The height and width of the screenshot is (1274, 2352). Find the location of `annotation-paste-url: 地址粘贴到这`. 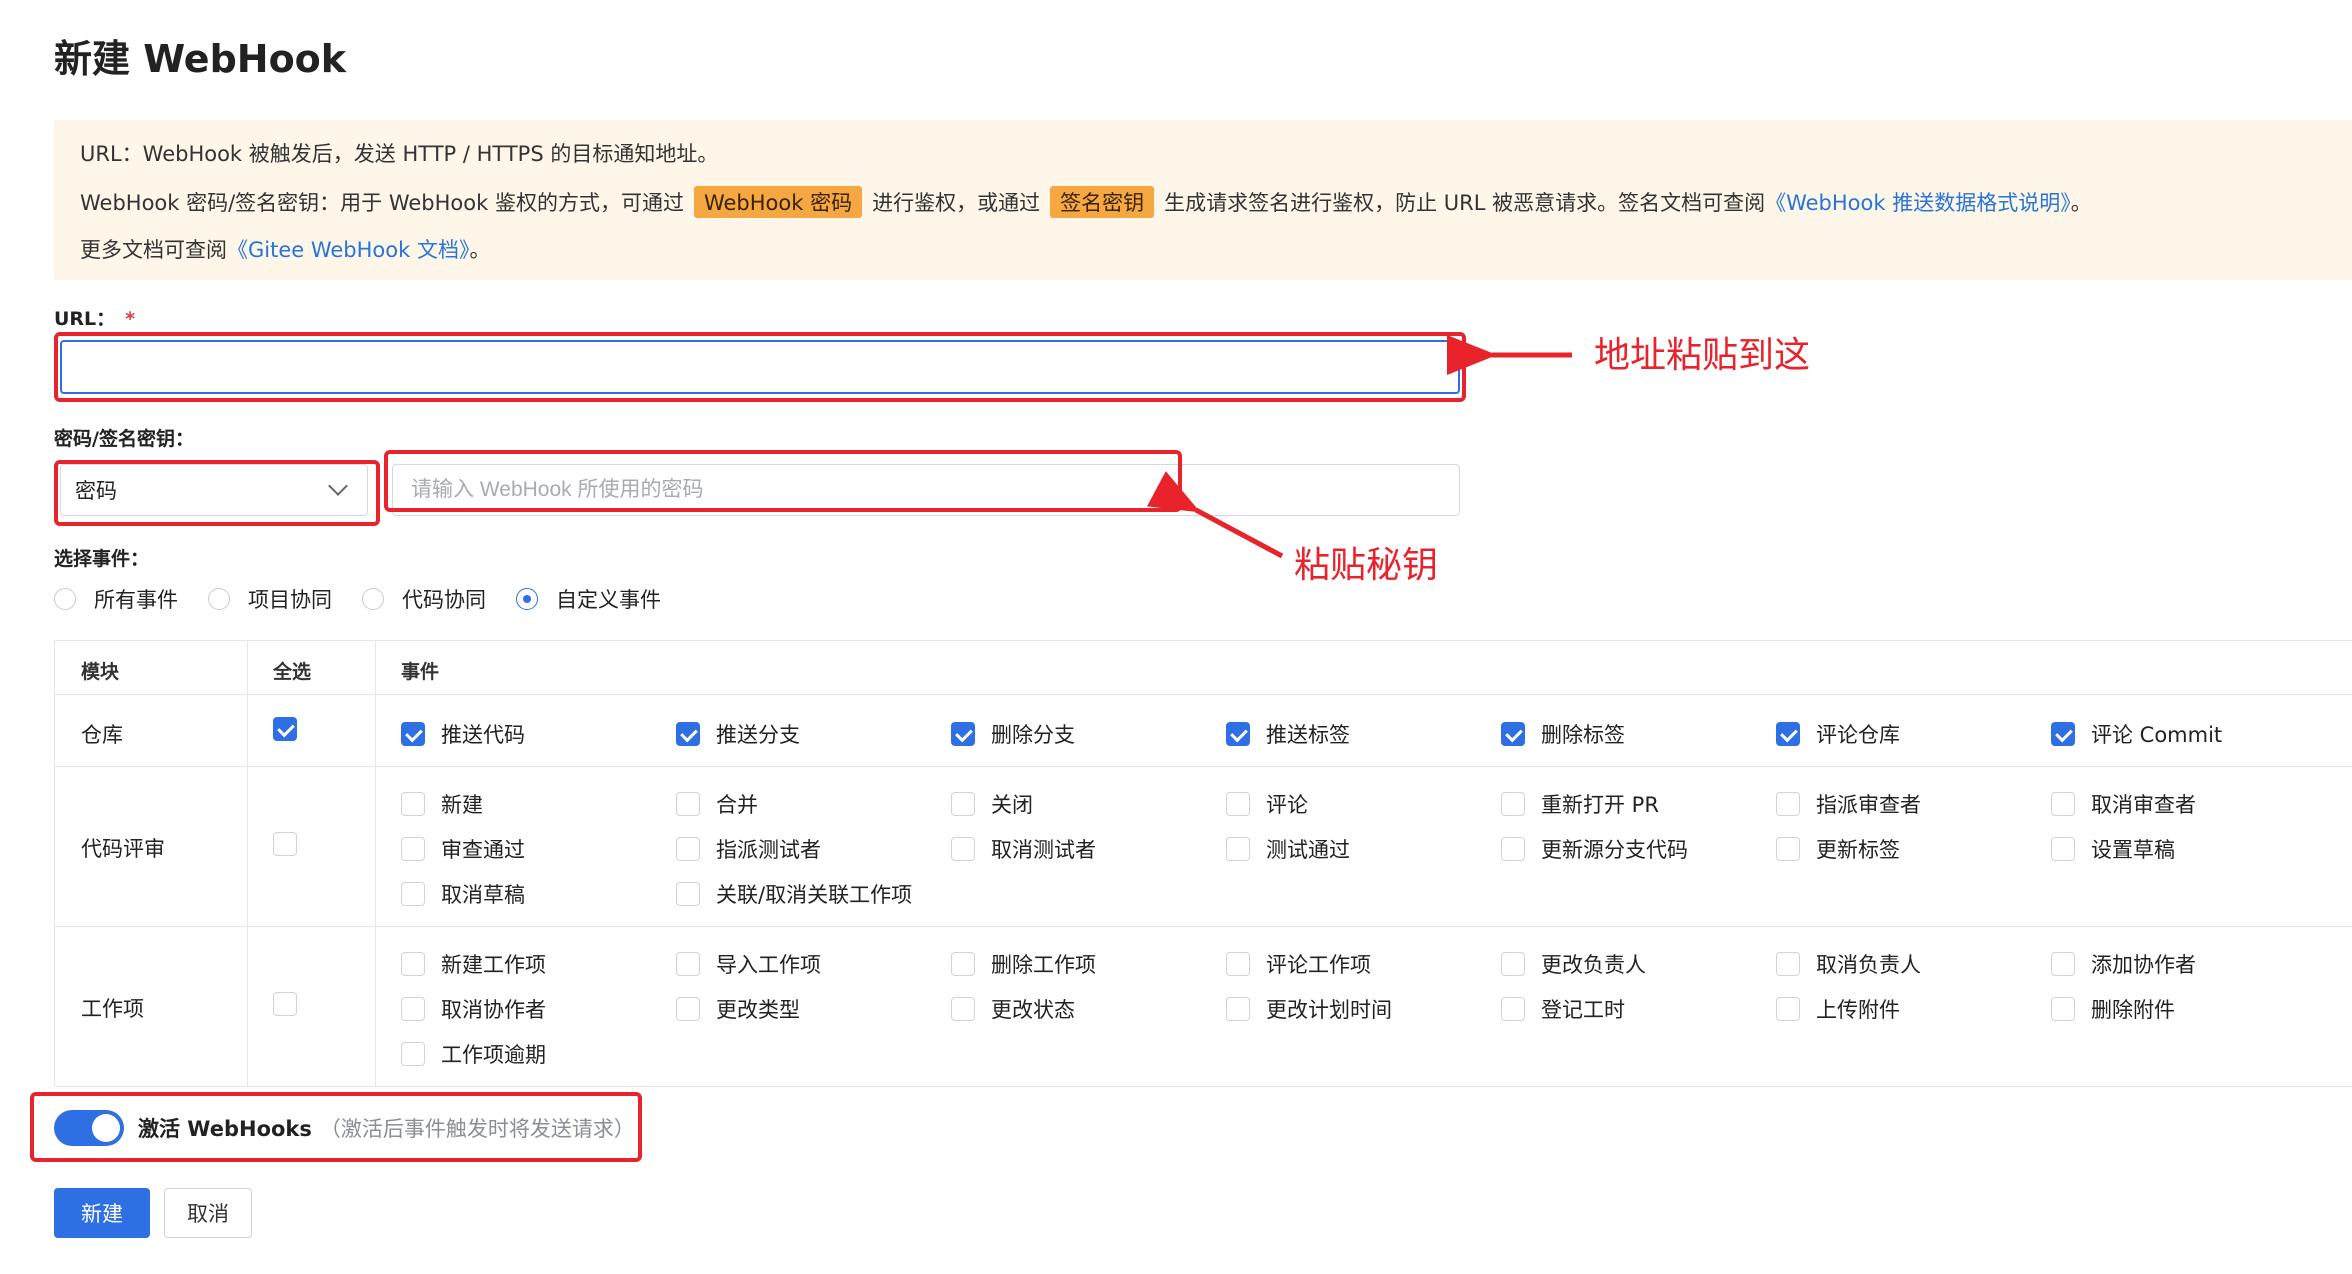

annotation-paste-url: 地址粘贴到这 is located at coordinates (1702, 355).